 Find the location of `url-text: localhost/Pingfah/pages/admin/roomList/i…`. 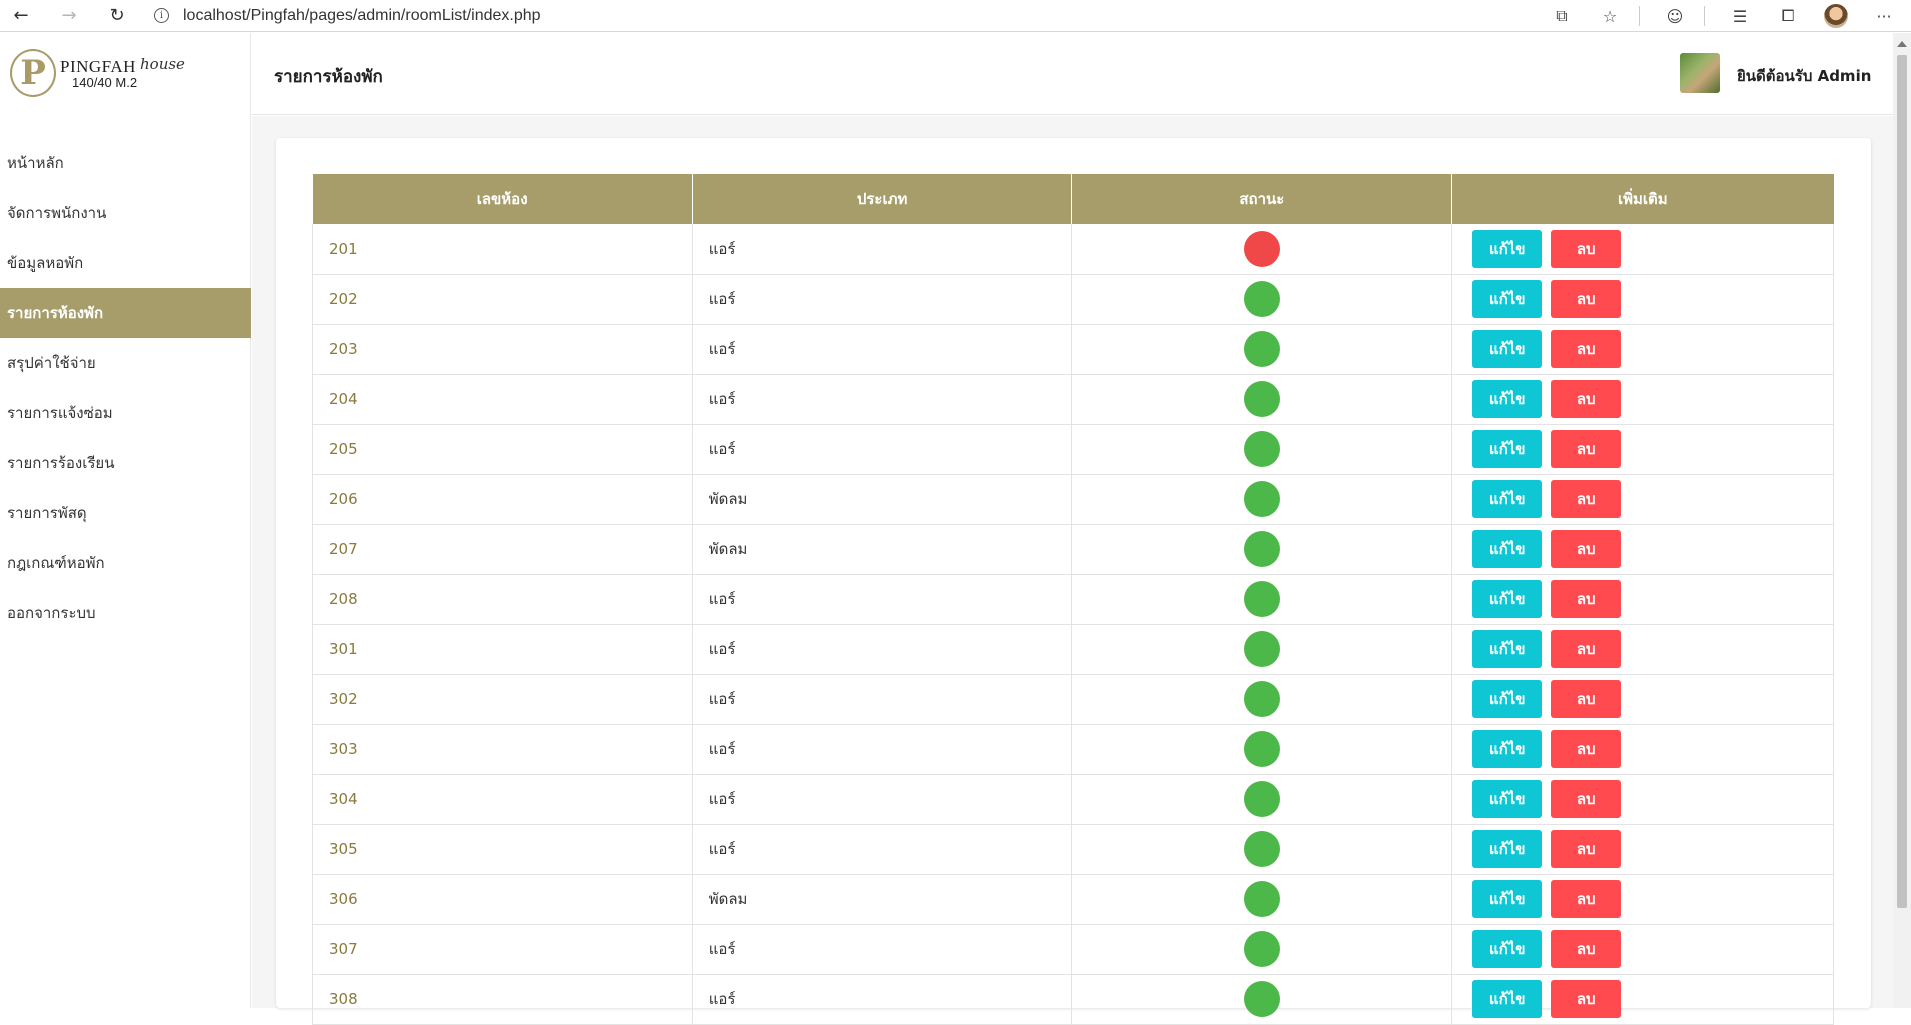

url-text: localhost/Pingfah/pages/admin/roomList/i… is located at coordinates (362, 16).